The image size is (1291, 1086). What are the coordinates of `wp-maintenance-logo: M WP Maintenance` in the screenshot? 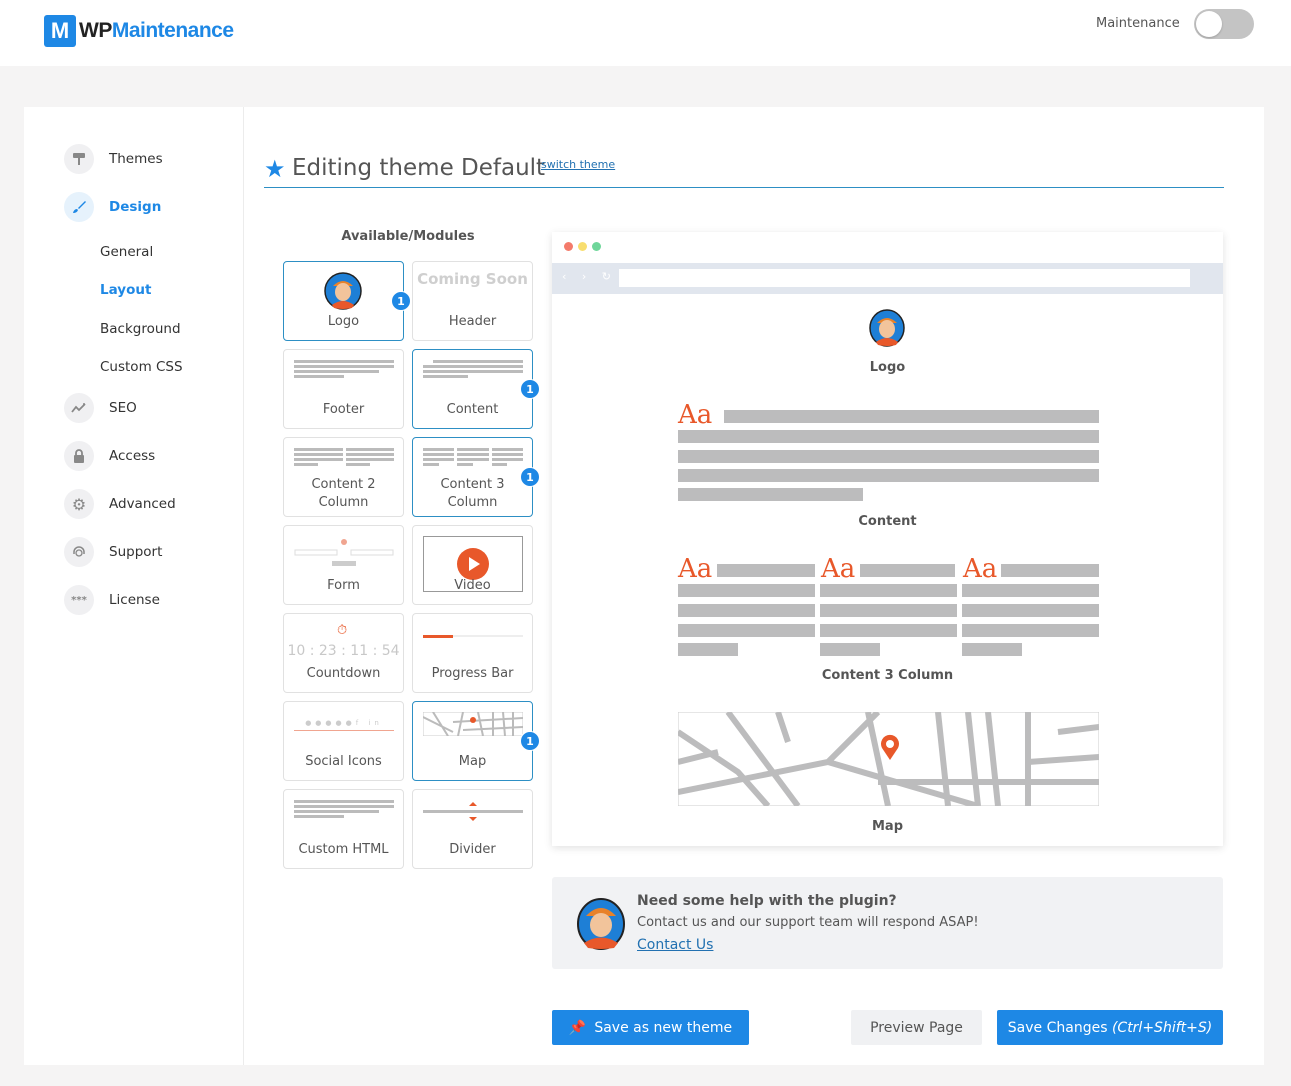 It's located at (139, 31).